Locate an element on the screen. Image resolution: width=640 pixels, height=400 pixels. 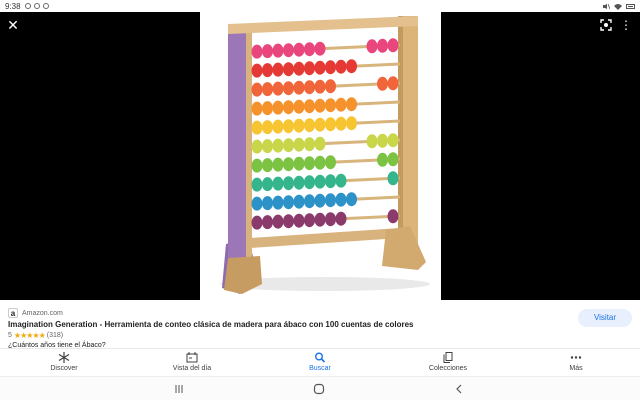
visit-button: Visitar is located at coordinates (605, 318).